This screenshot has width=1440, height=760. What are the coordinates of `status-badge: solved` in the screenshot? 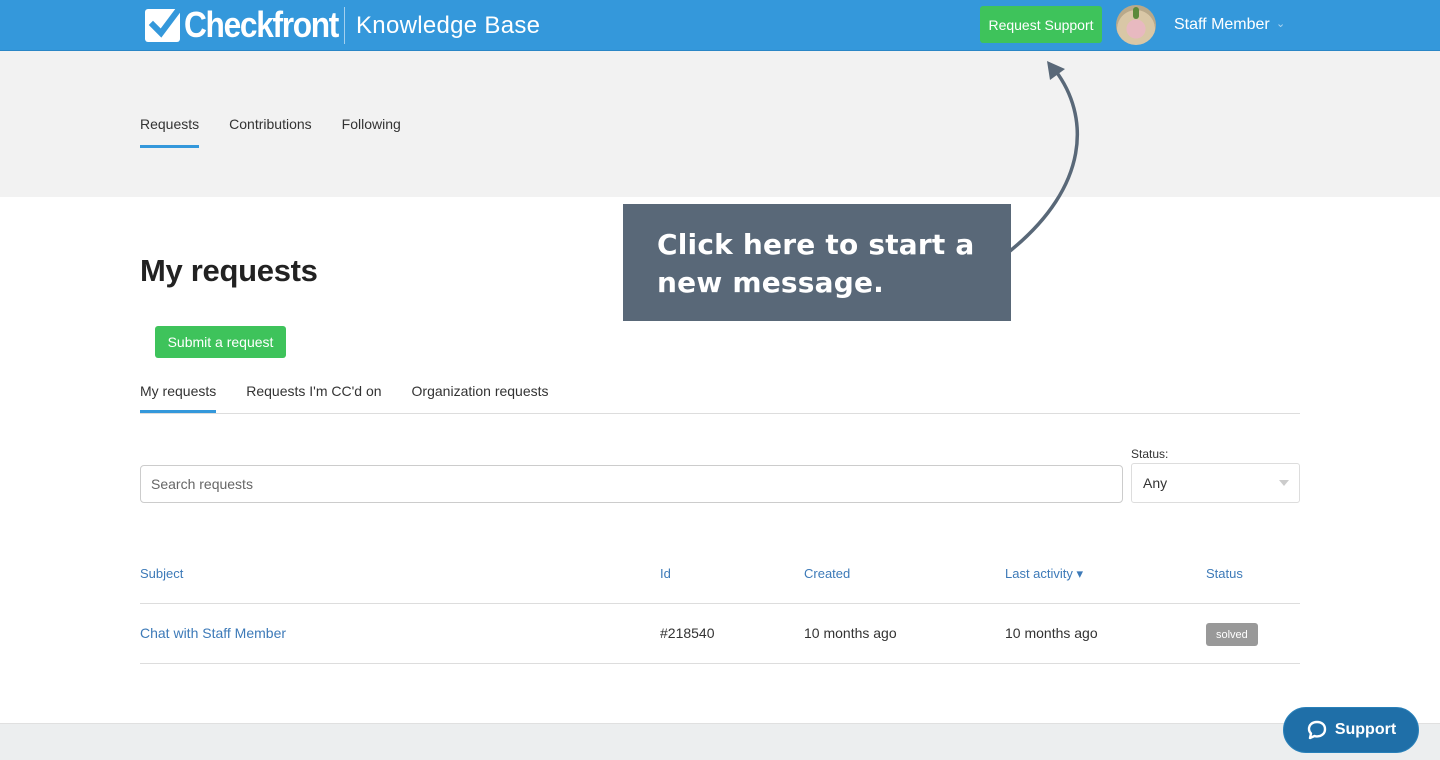 It's located at (1232, 634).